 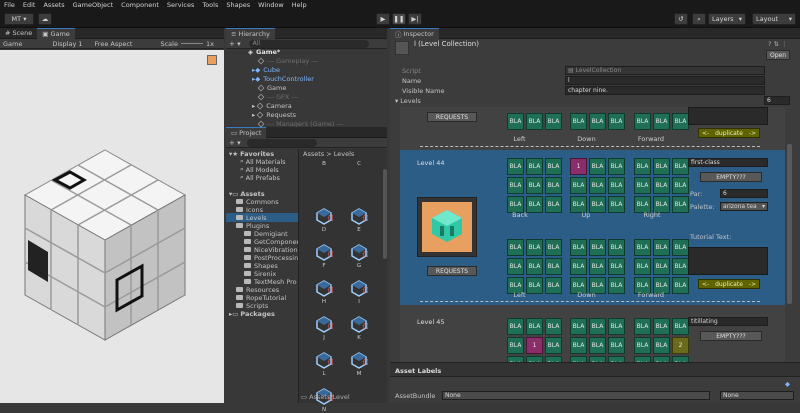 What do you see at coordinates (728, 116) in the screenshot?
I see `tutorial-textarea` at bounding box center [728, 116].